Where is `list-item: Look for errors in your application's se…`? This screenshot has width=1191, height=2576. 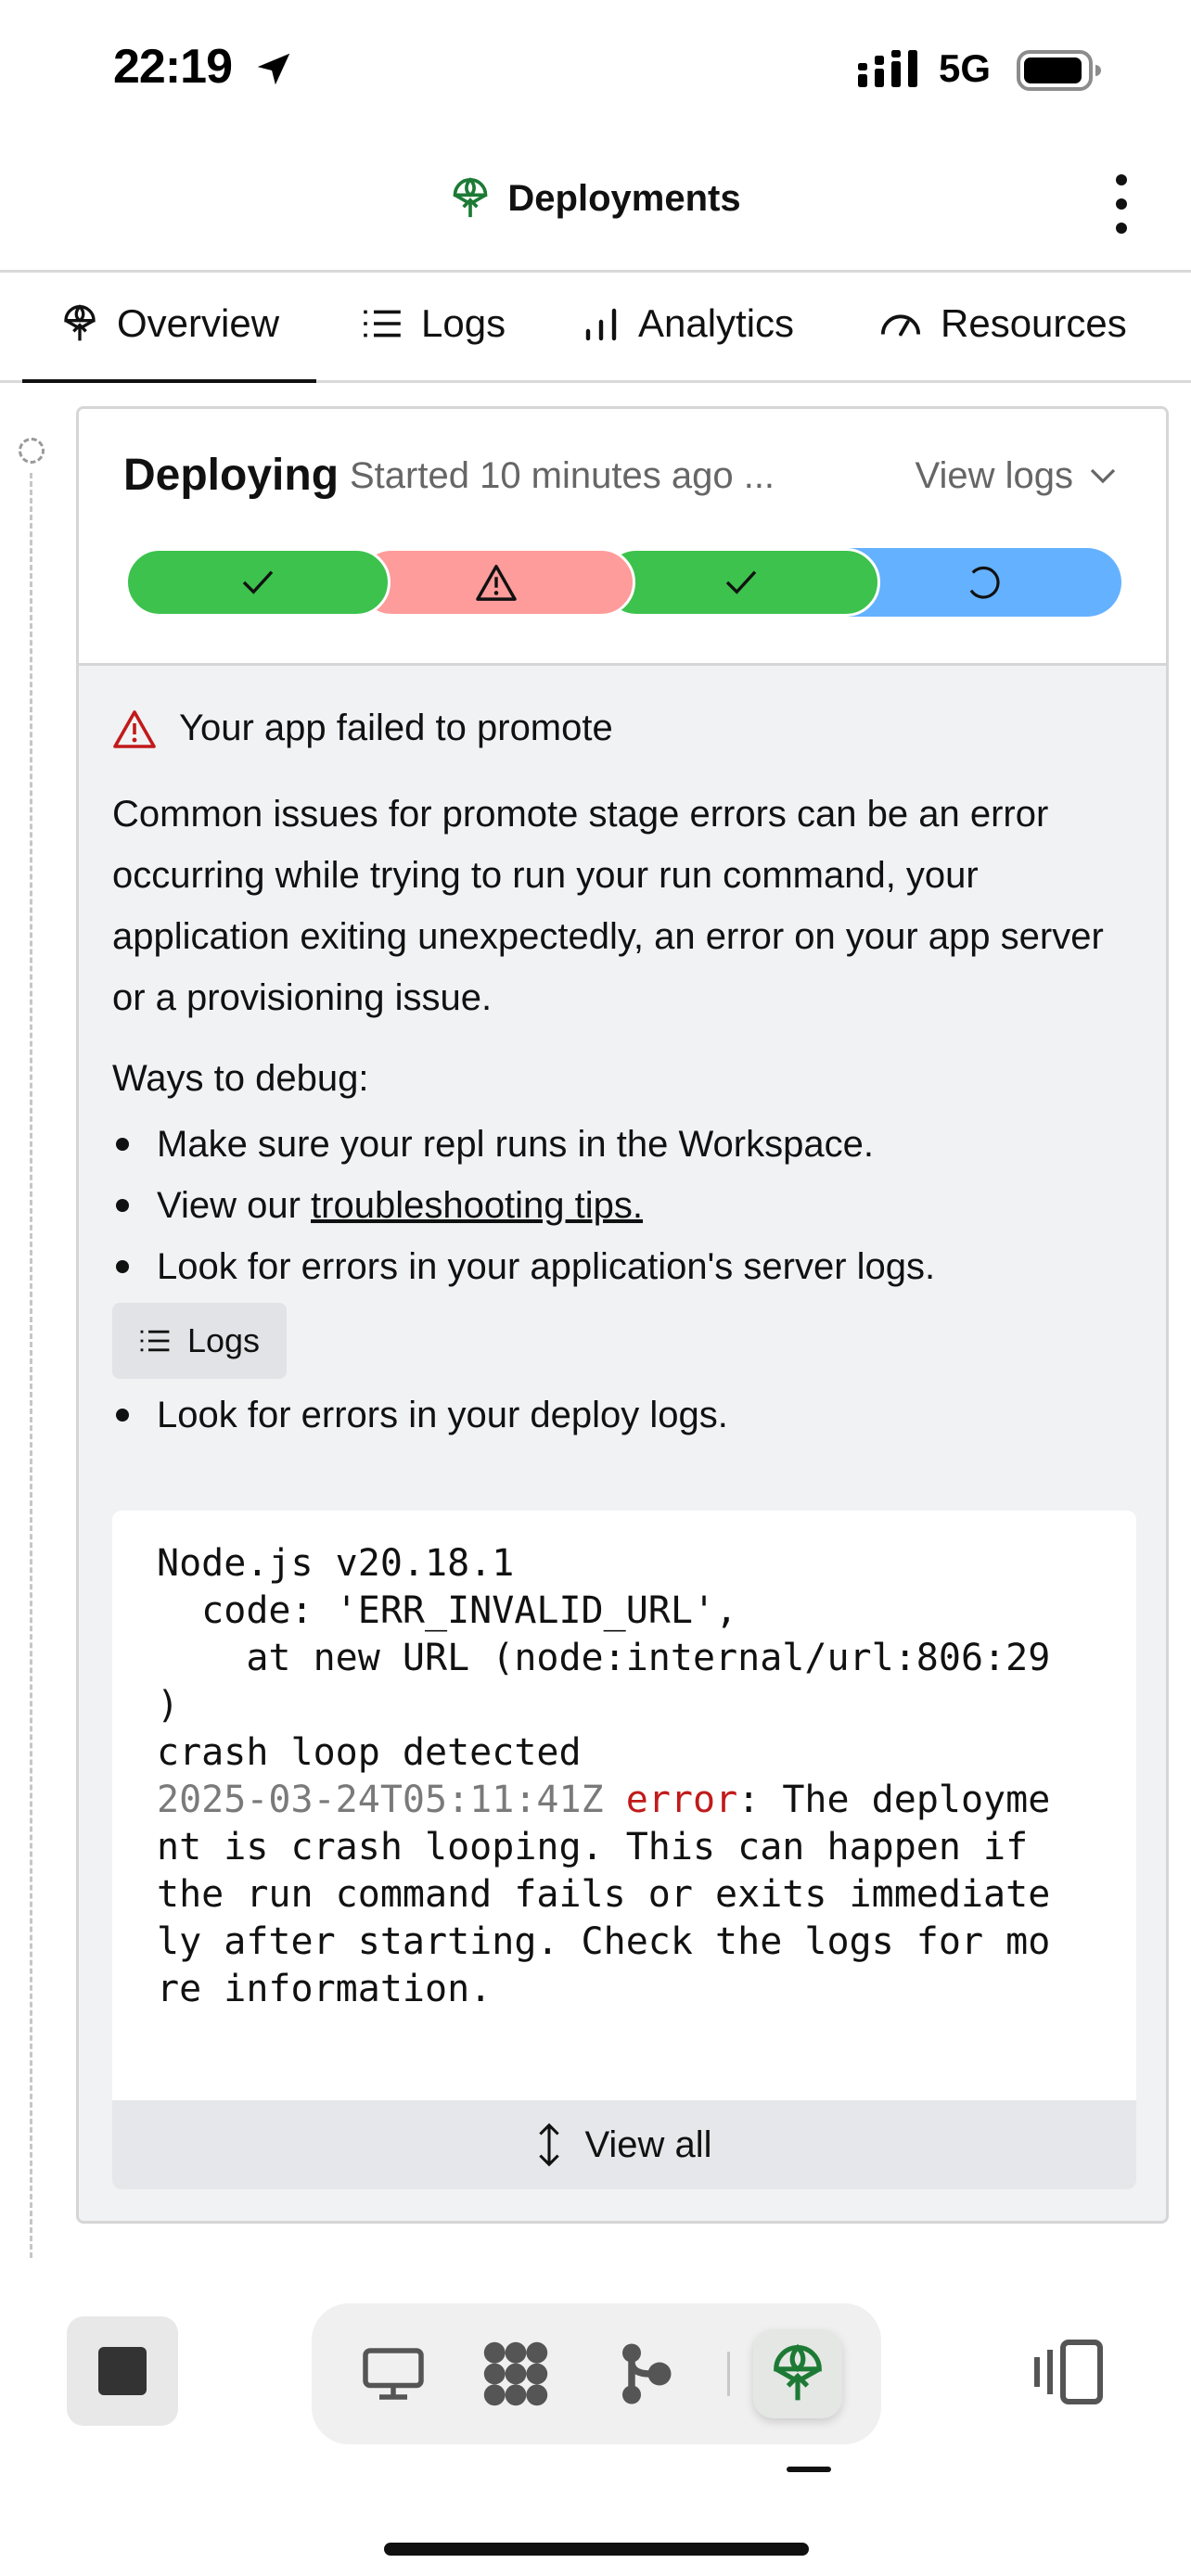 list-item: Look for errors in your application's se… is located at coordinates (623, 1266).